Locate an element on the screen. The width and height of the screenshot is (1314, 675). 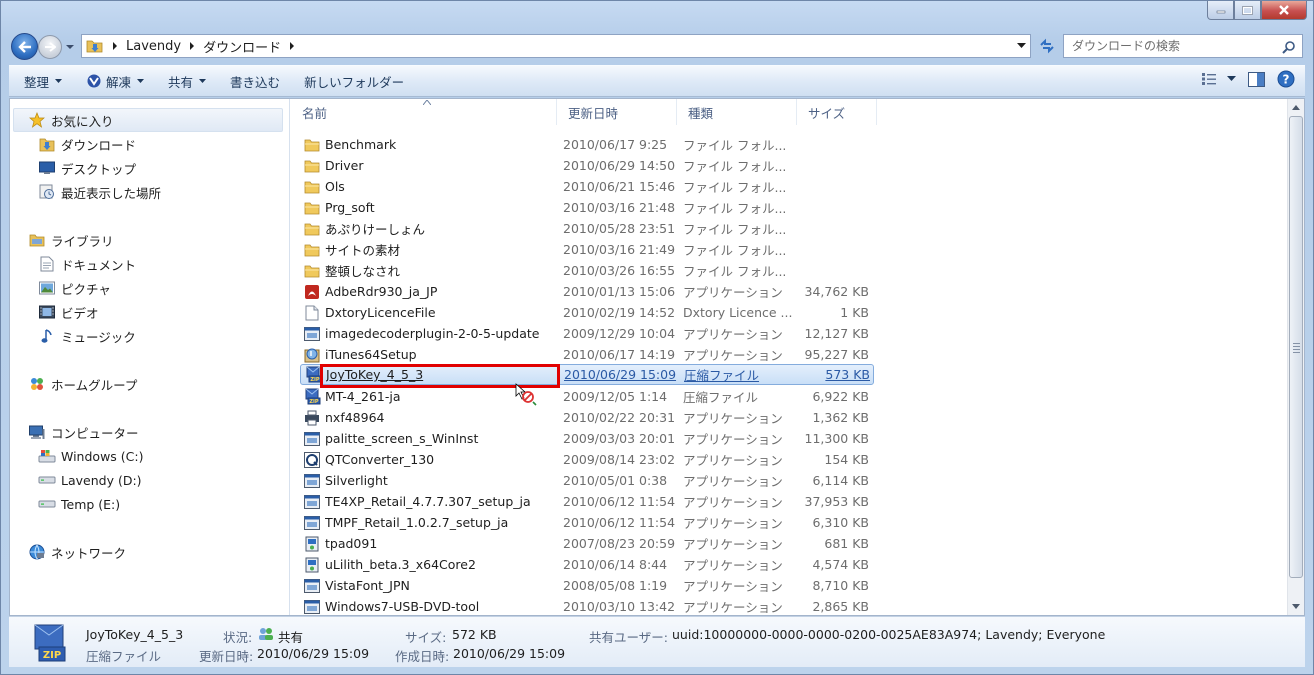
detail-file-kind: 圧縮ファイル is located at coordinates (124, 656).